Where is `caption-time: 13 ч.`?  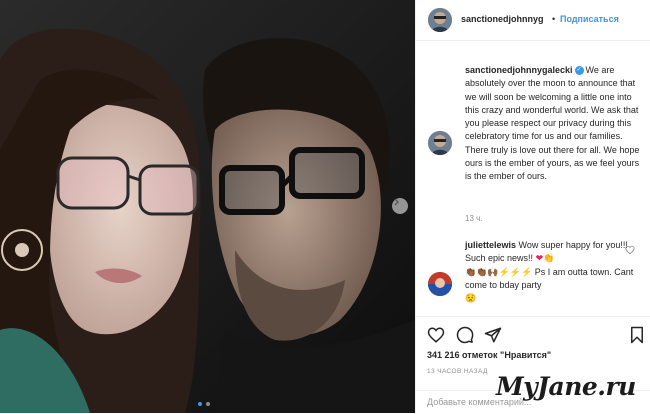
caption-time: 13 ч. is located at coordinates (474, 218).